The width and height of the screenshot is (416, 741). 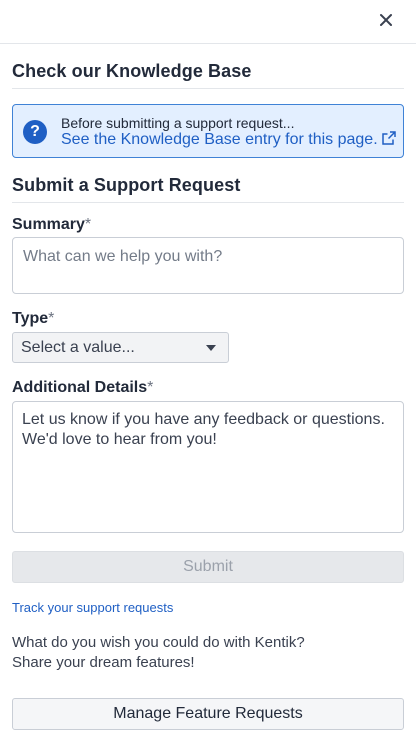 What do you see at coordinates (132, 71) in the screenshot?
I see `knowledge-base-title: Check our Knowledge Base` at bounding box center [132, 71].